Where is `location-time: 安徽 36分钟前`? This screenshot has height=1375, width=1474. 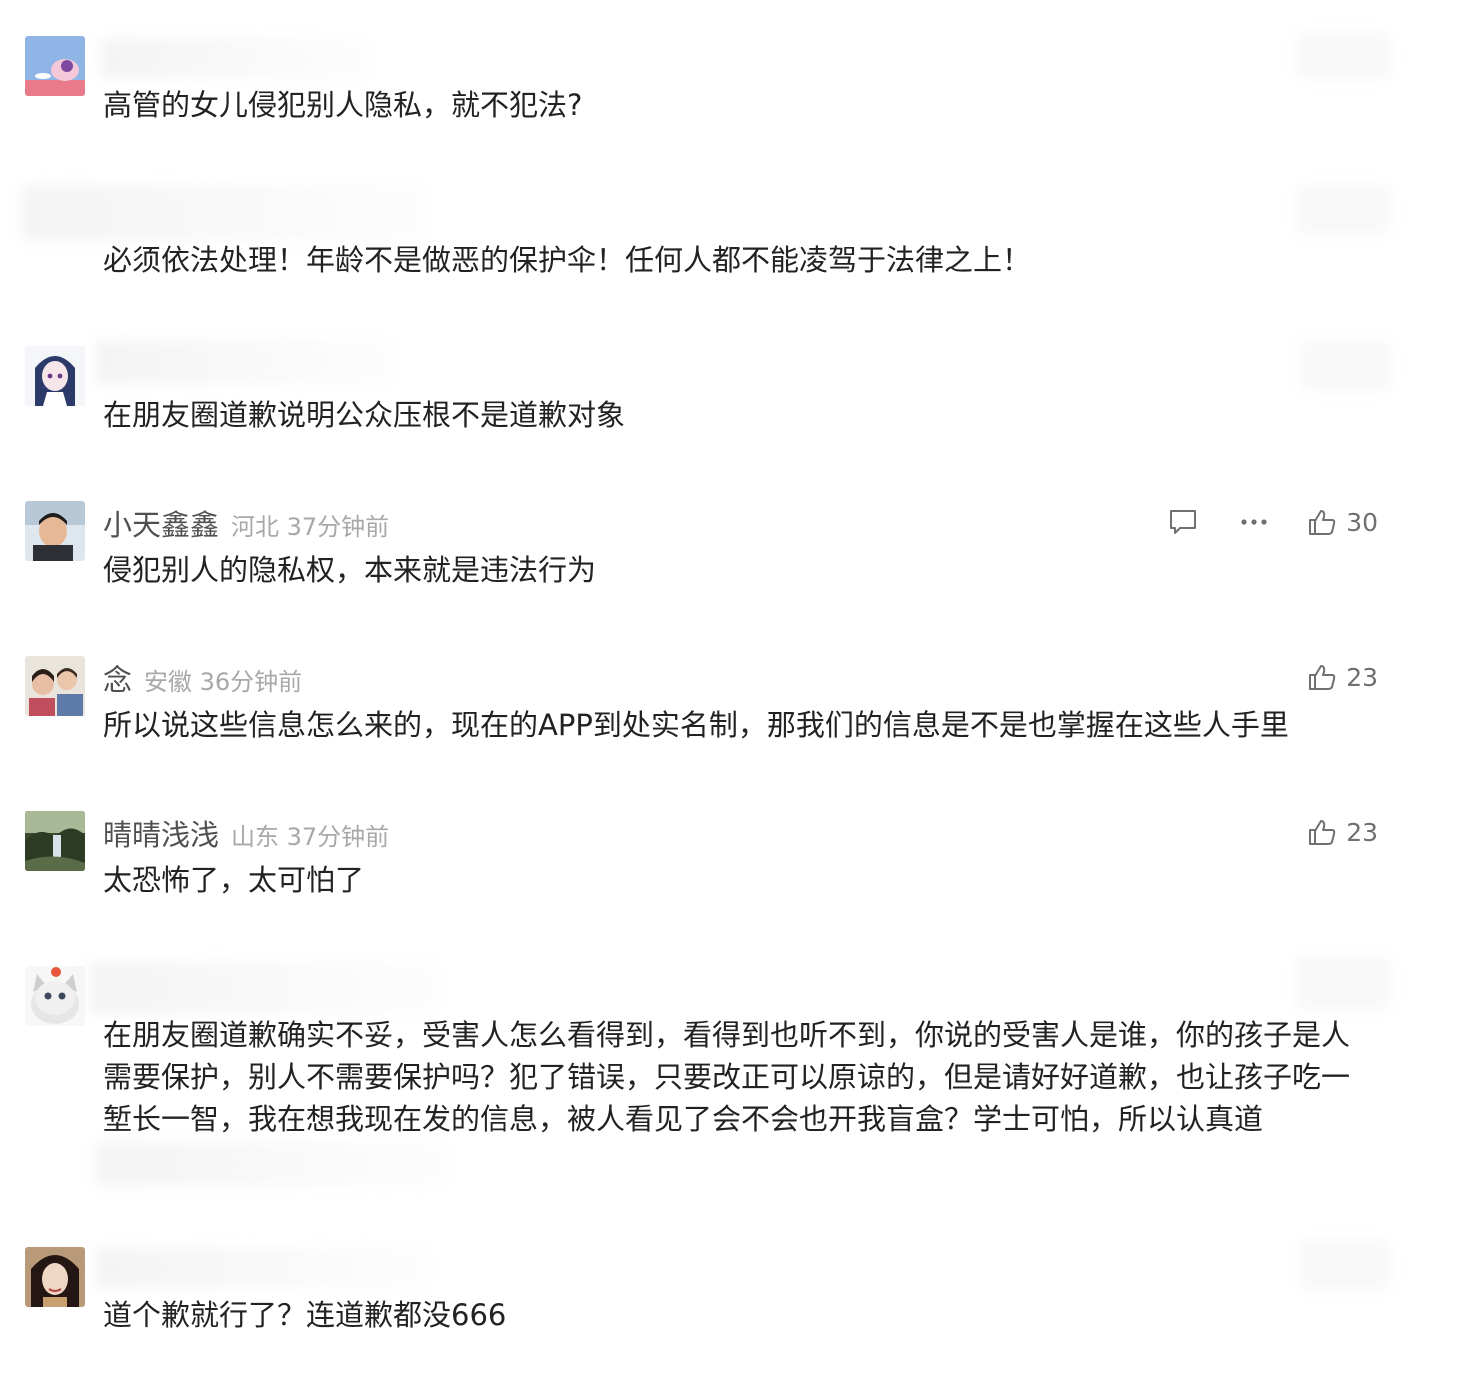 location-time: 安徽 36分钟前 is located at coordinates (223, 682).